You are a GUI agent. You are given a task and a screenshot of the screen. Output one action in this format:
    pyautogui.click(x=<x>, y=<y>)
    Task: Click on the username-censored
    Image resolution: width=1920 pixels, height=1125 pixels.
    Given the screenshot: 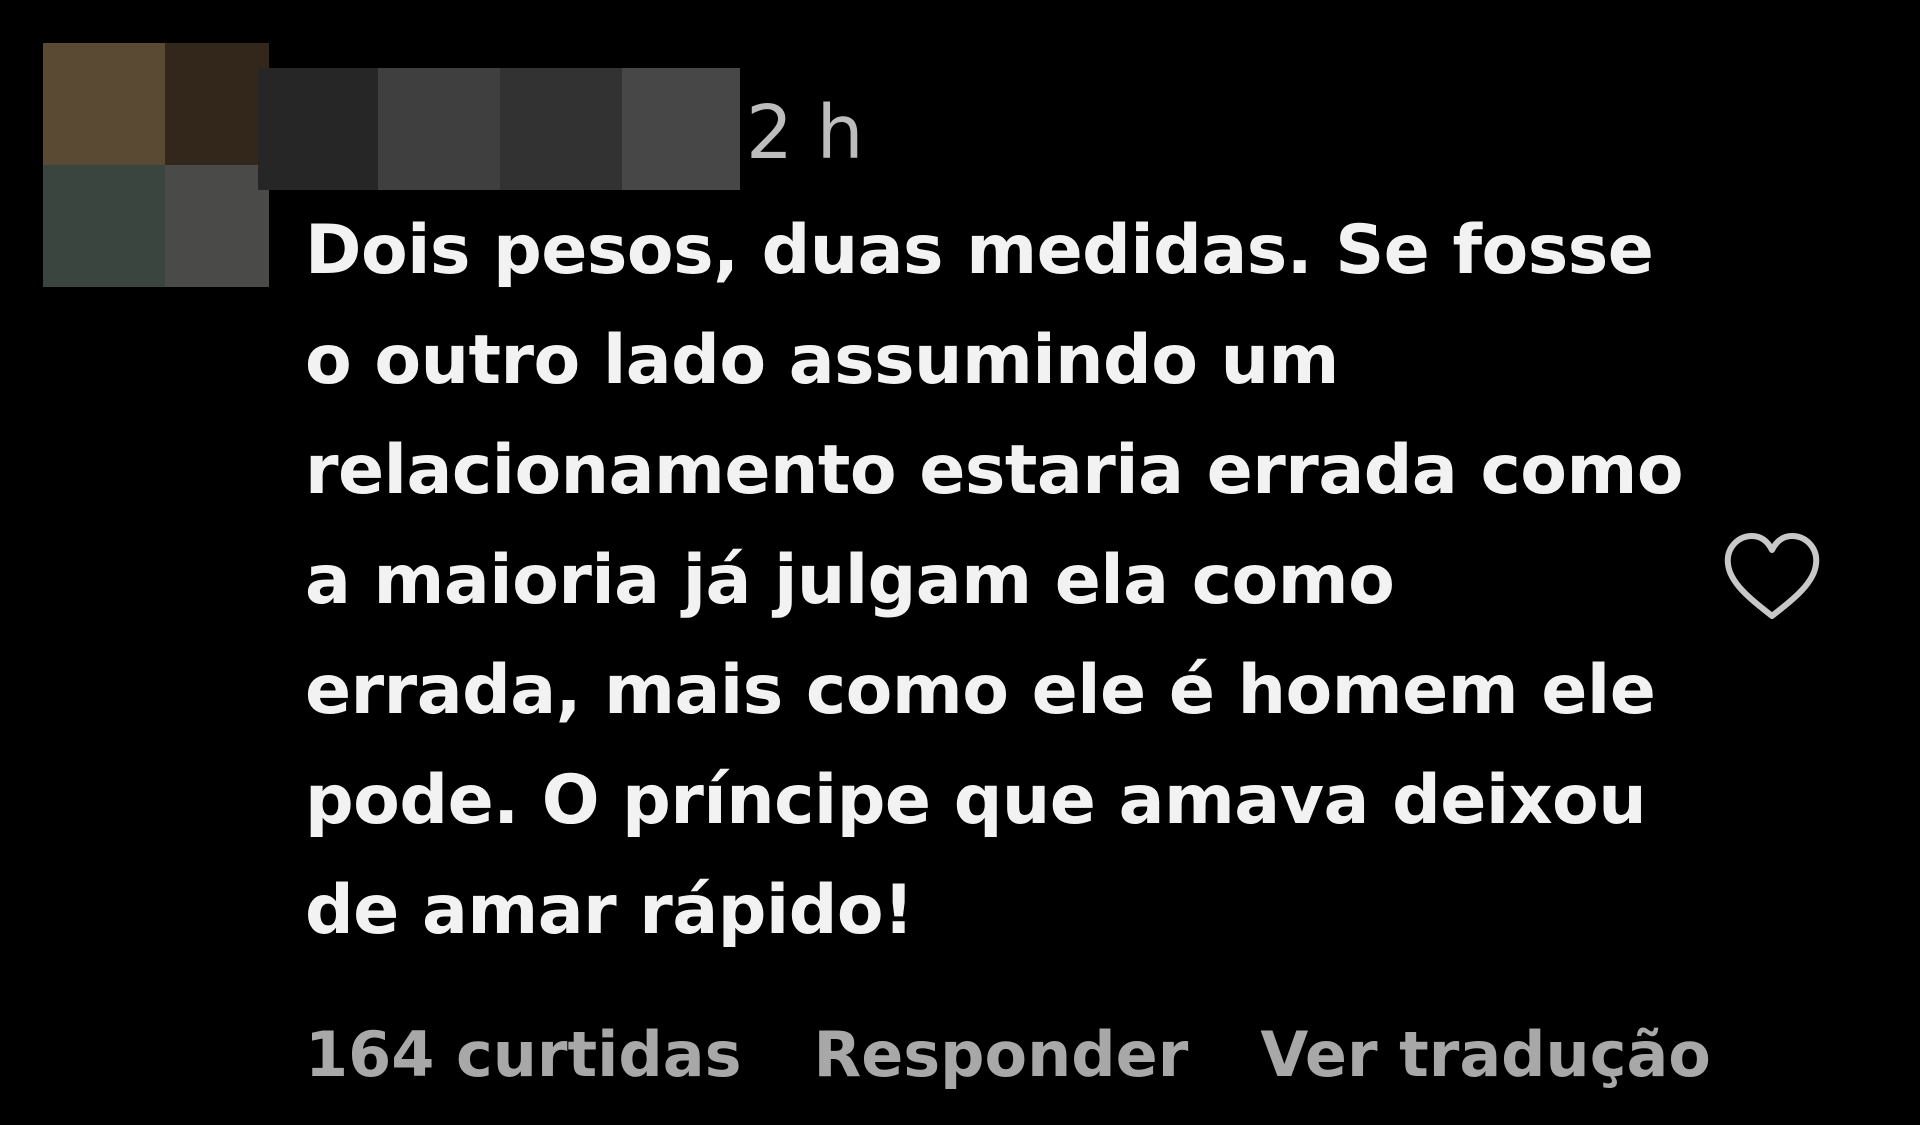 What is the action you would take?
    pyautogui.click(x=499, y=129)
    